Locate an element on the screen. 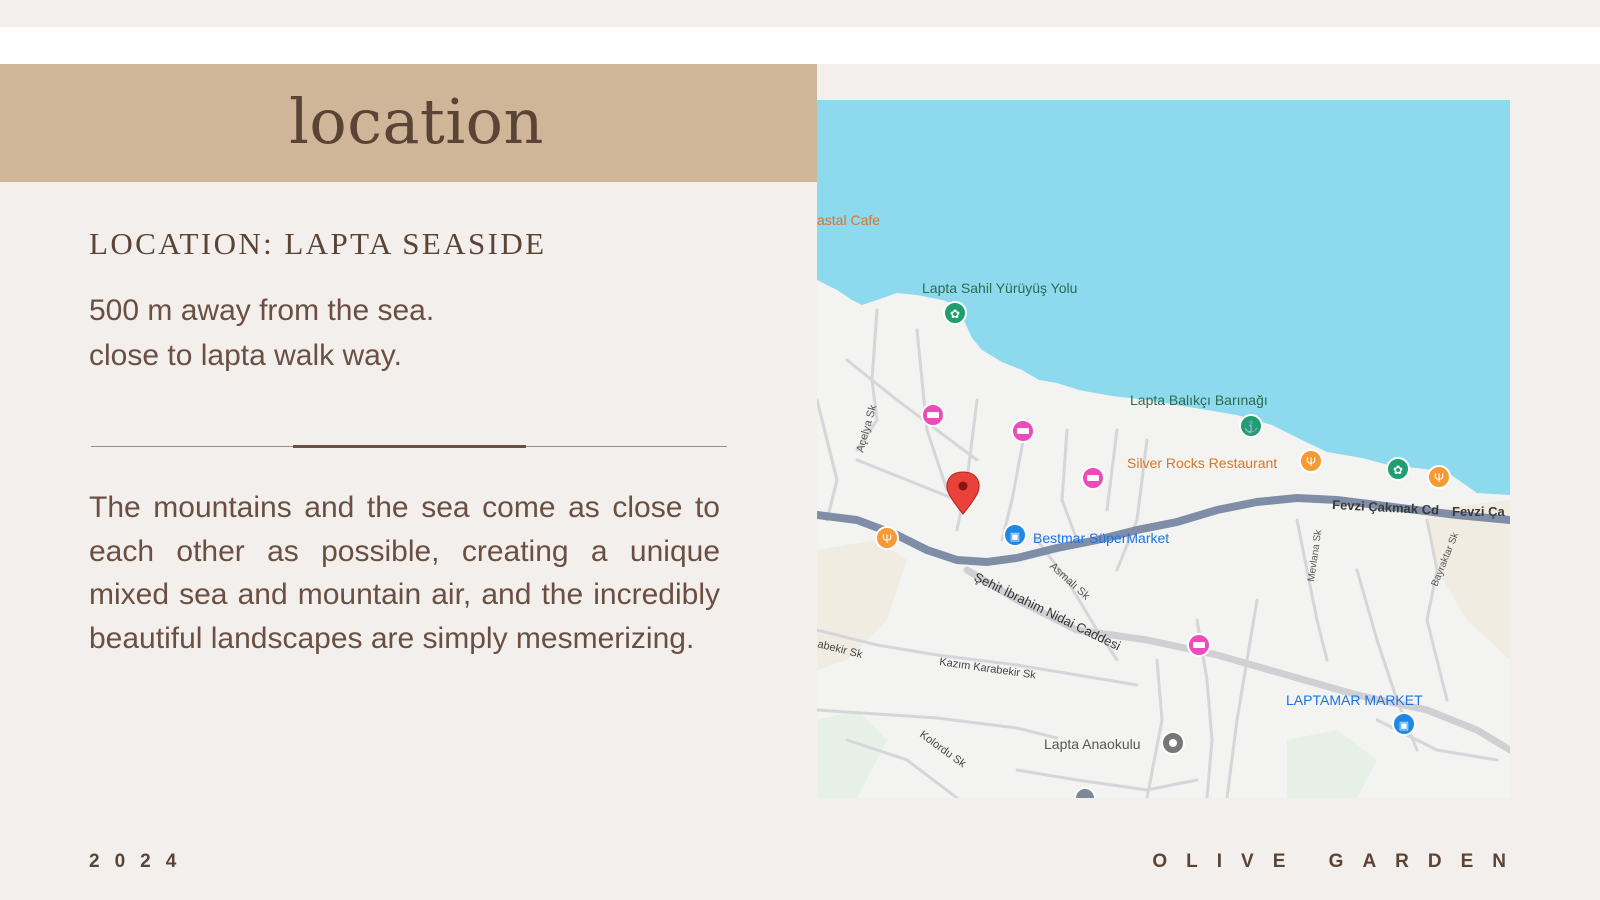 This screenshot has width=1600, height=900. place-label-anaokulu: Lapta Anaokulu is located at coordinates (1092, 744).